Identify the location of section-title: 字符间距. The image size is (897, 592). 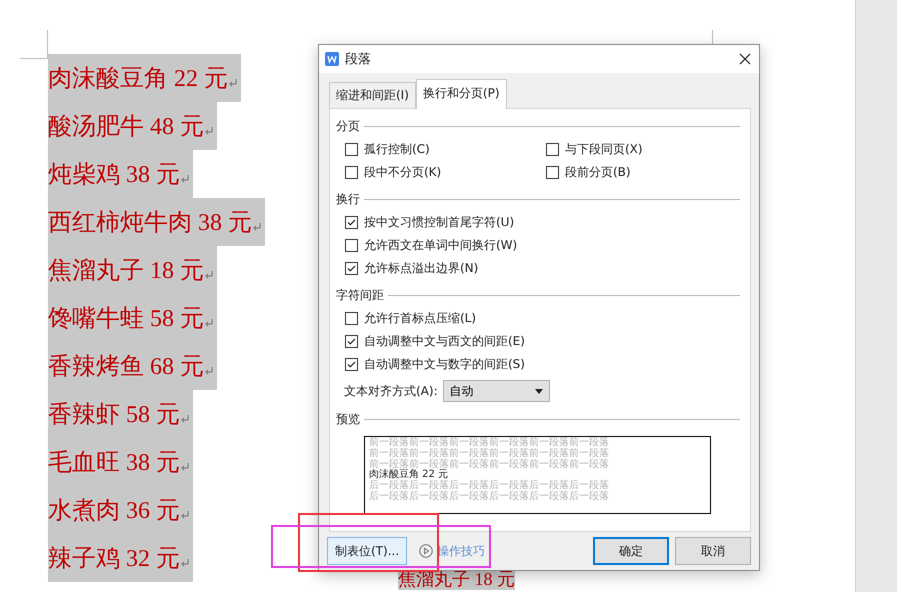
(360, 295).